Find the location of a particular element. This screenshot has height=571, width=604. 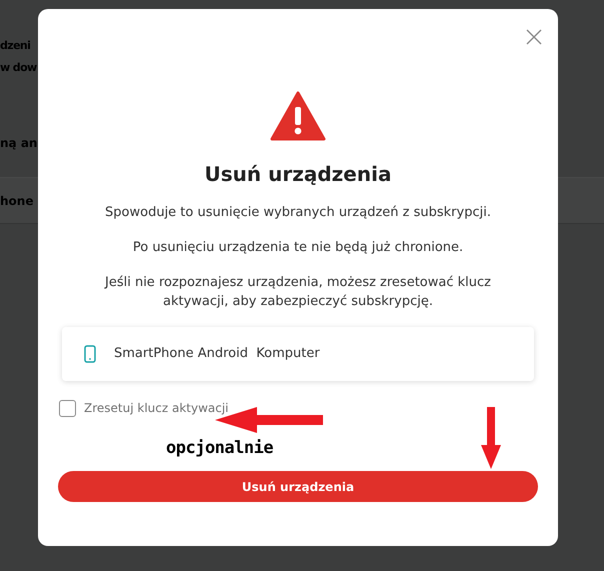

dialog-title: Usuń urządzenia is located at coordinates (298, 174).